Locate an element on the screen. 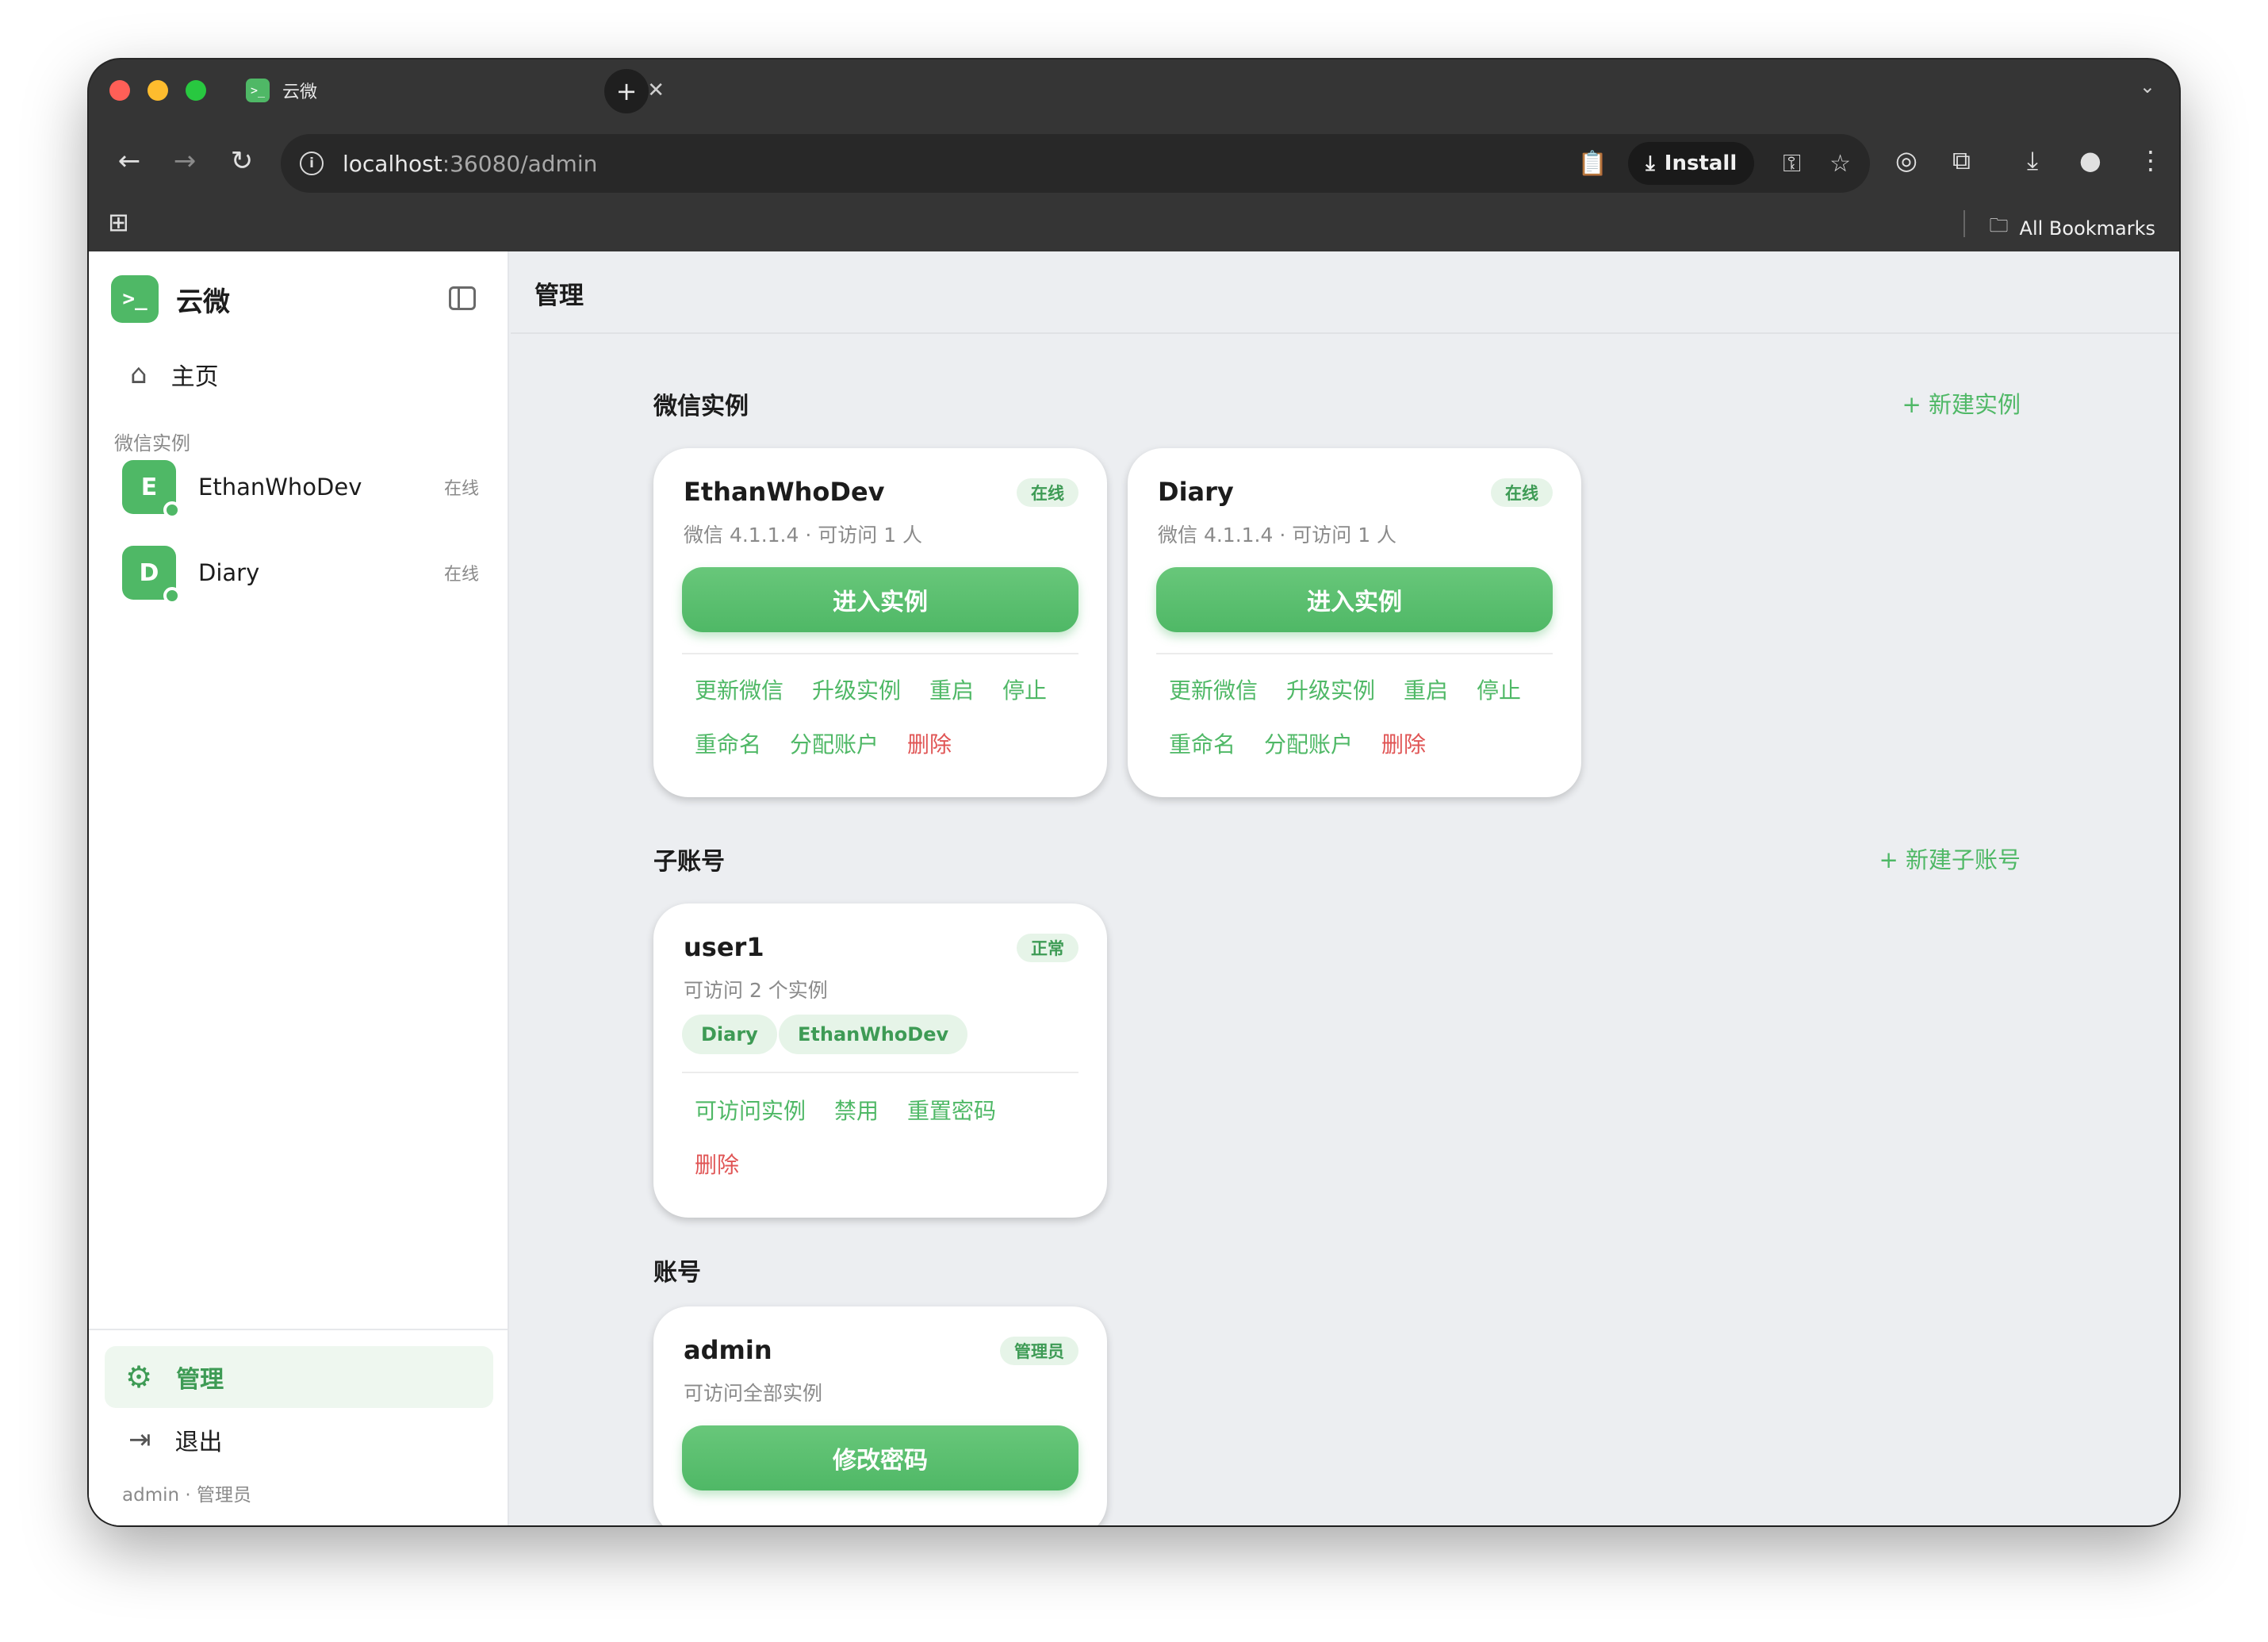 The image size is (2268, 1642). bookmarks-separator is located at coordinates (1964, 223).